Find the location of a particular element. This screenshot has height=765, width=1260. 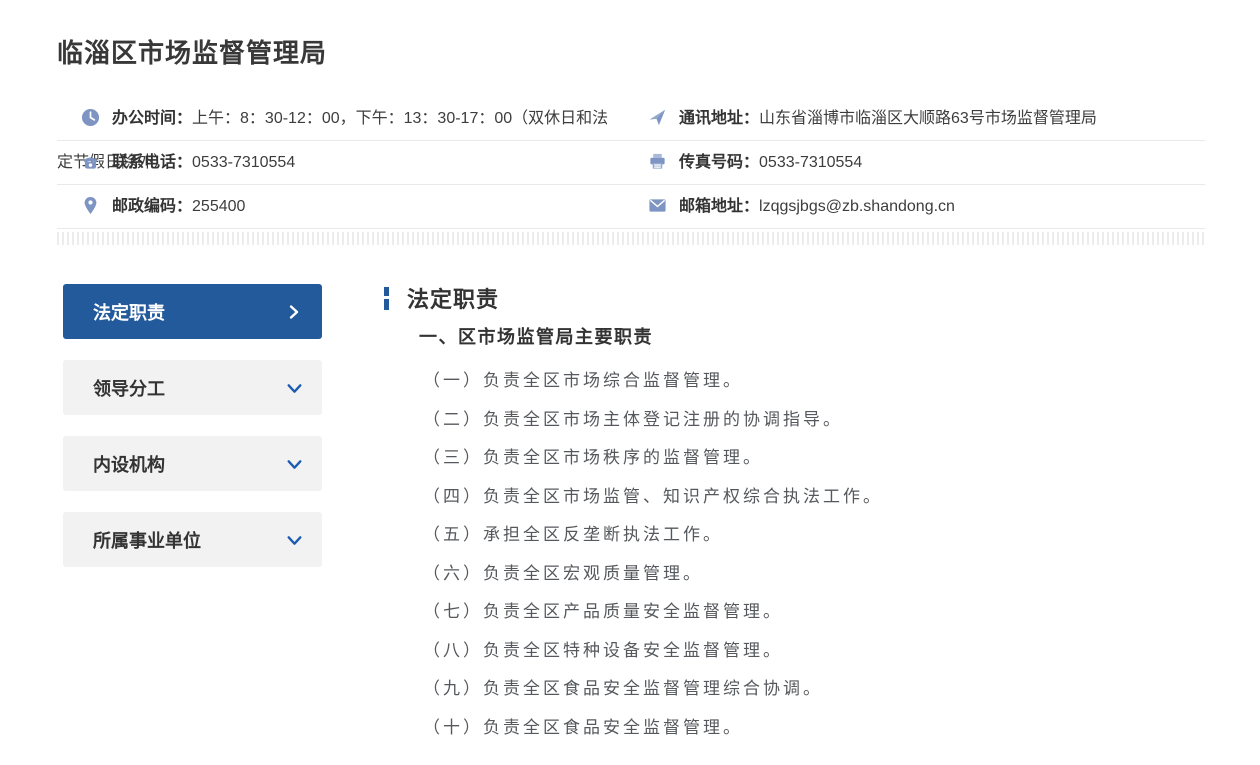

duty-item: （七）负责全区产品质量安全监督管理。 is located at coordinates (603, 611).